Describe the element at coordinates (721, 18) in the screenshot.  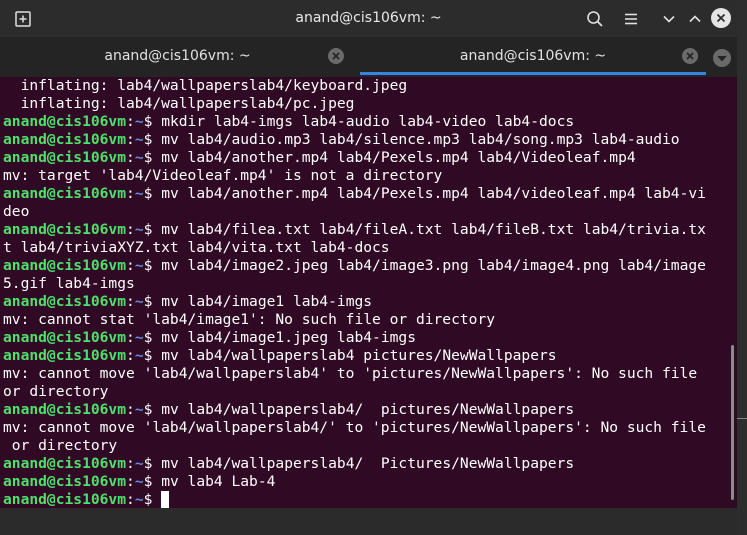
I see `close-icon` at that location.